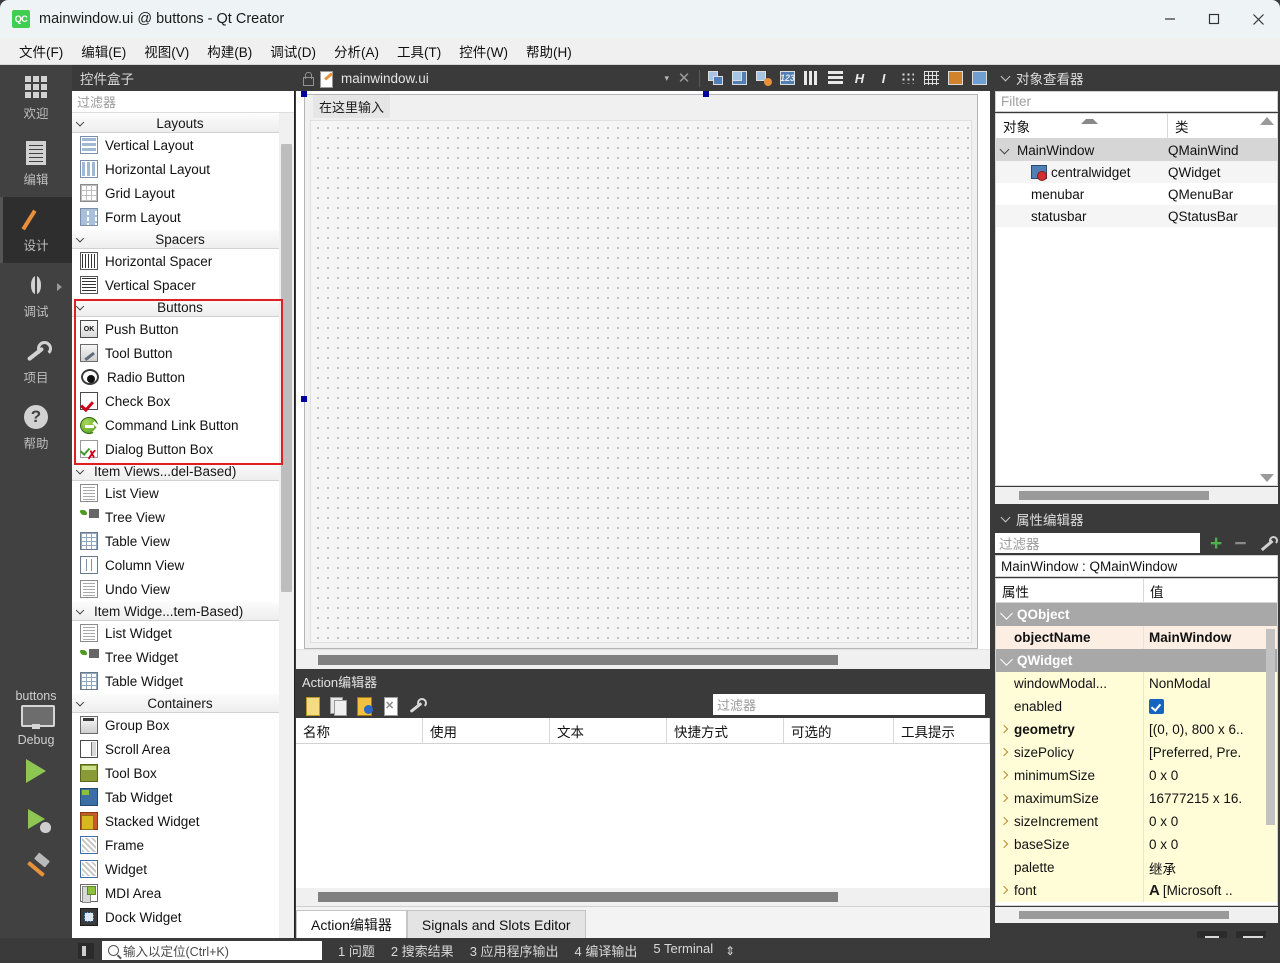 The width and height of the screenshot is (1280, 963). I want to click on property-row-maximumSize: maximumSize 16777215 x 16., so click(1136, 798).